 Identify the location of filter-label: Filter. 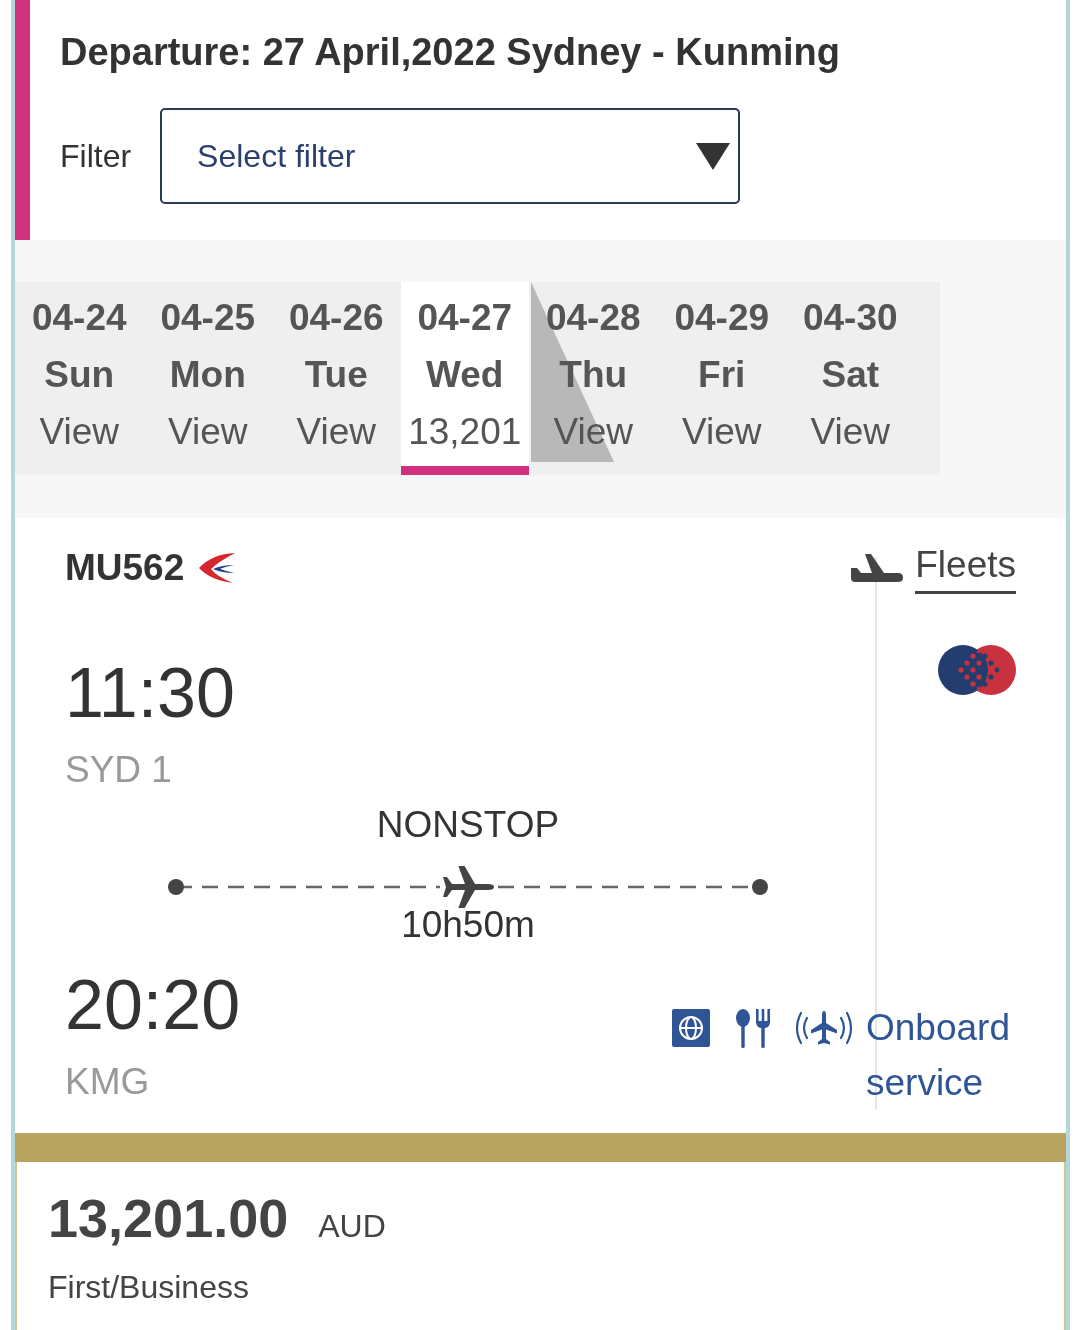
(96, 156).